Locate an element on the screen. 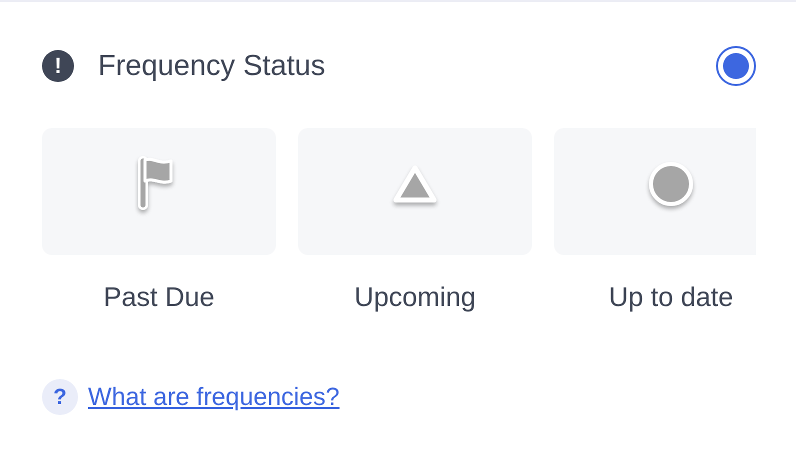 The height and width of the screenshot is (456, 796). help-icon: ? is located at coordinates (60, 397).